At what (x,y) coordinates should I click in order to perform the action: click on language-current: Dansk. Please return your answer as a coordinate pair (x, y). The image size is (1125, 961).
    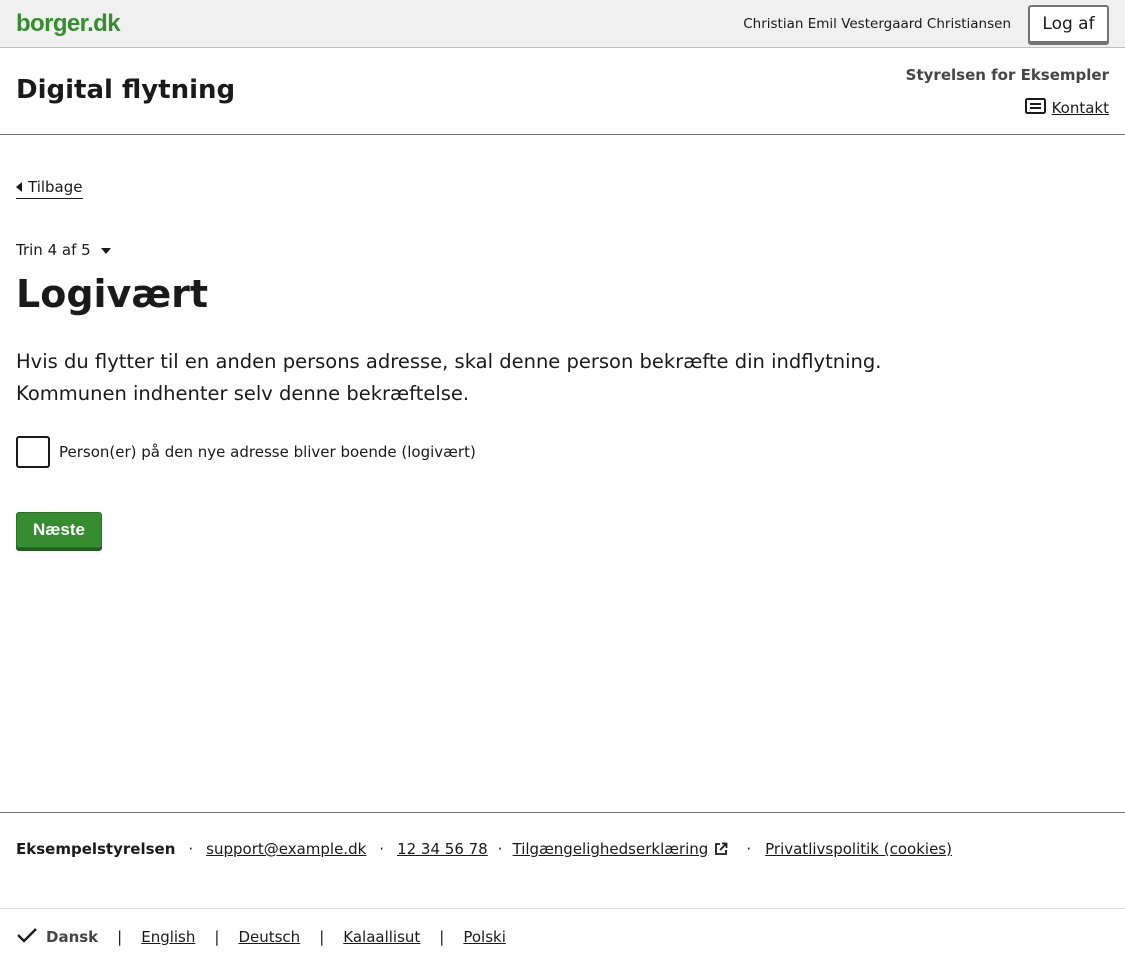
    Looking at the image, I should click on (57, 937).